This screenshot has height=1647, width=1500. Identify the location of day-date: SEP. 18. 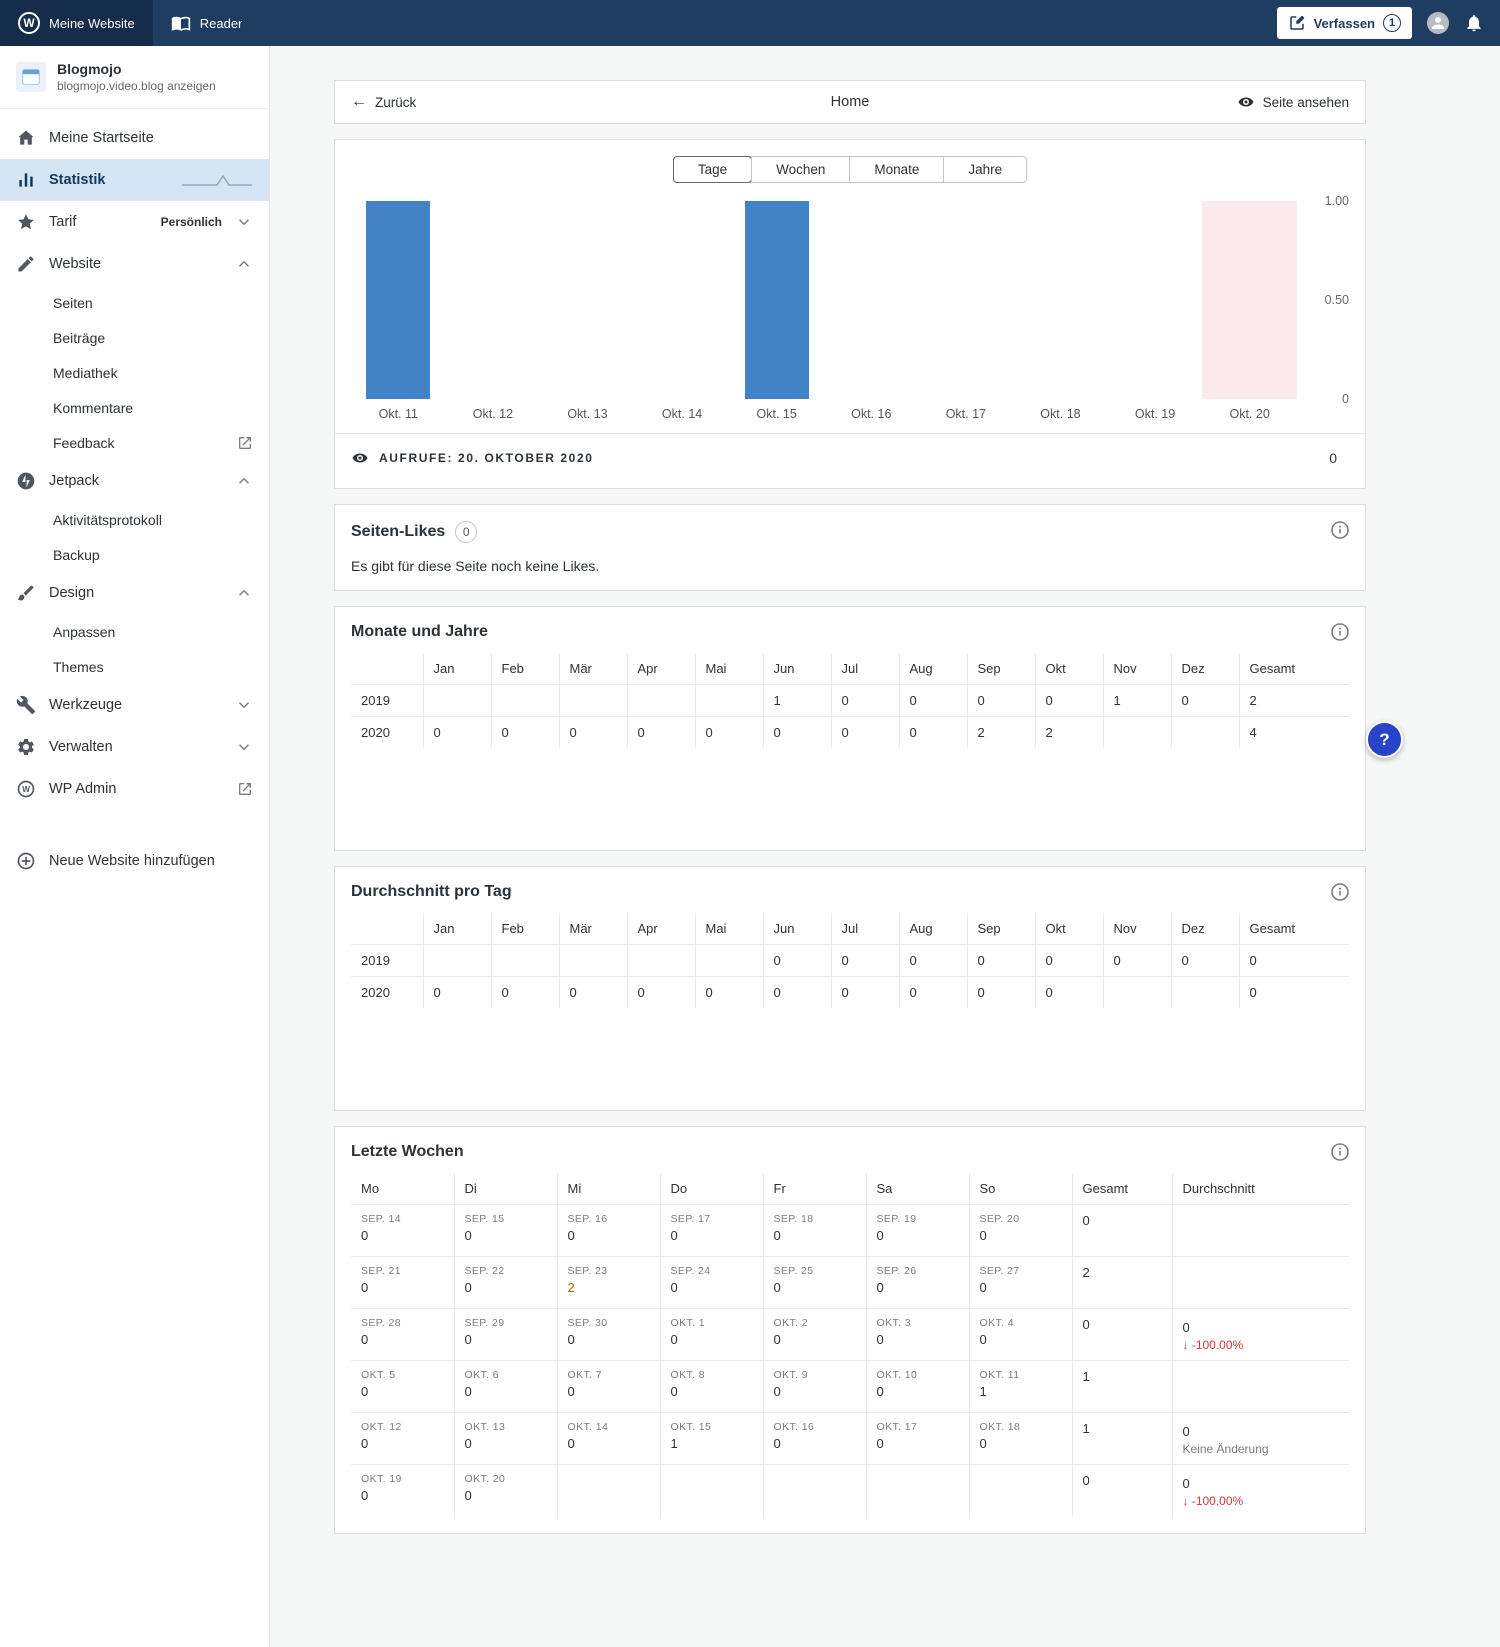
(793, 1219).